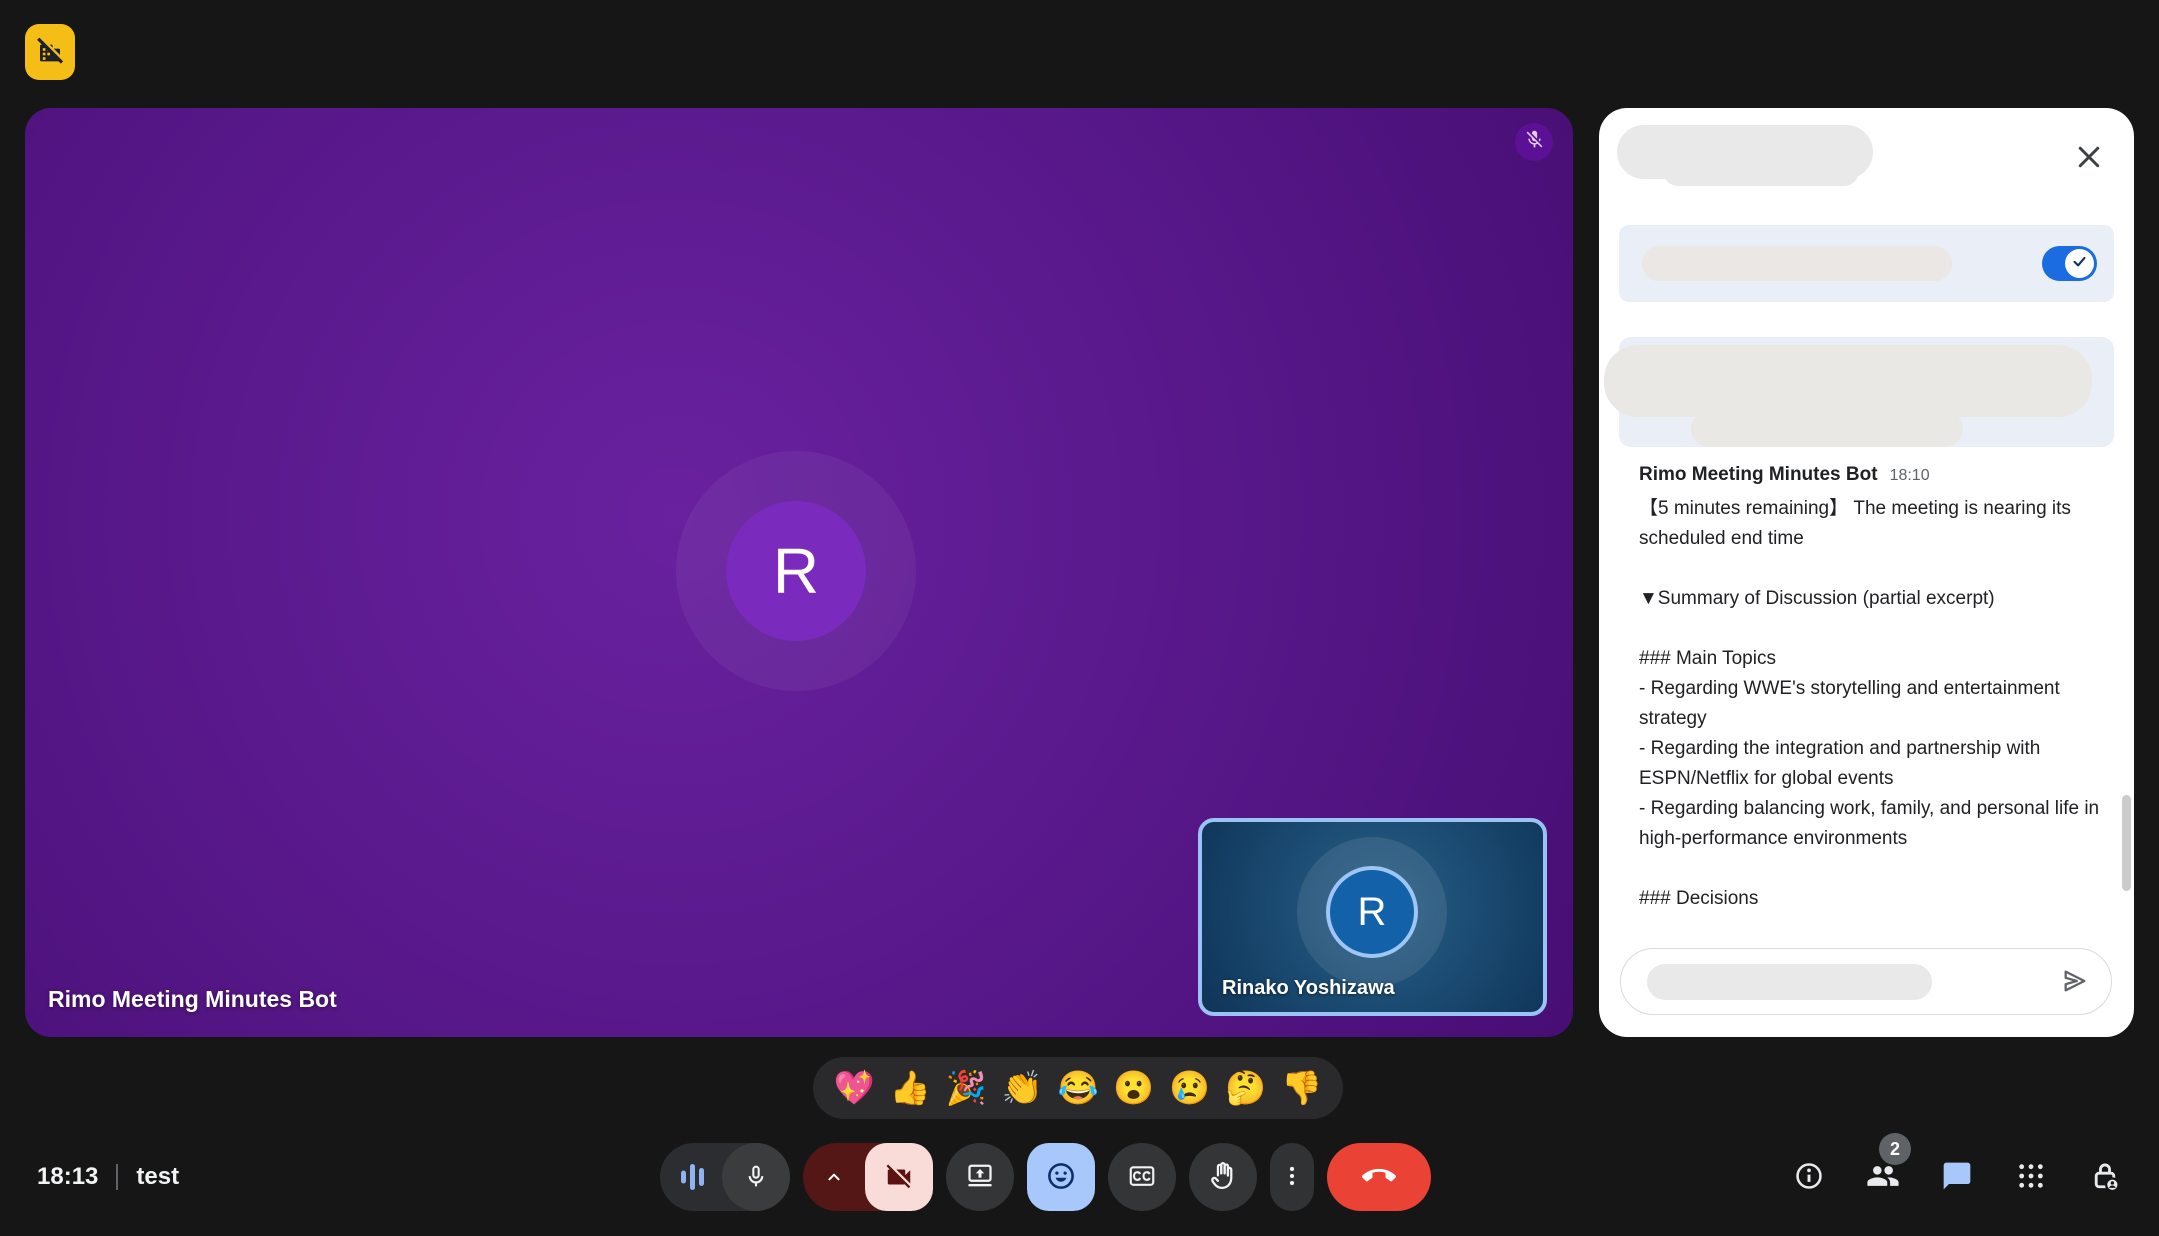 This screenshot has height=1236, width=2159. I want to click on audio-level-icon, so click(693, 1177).